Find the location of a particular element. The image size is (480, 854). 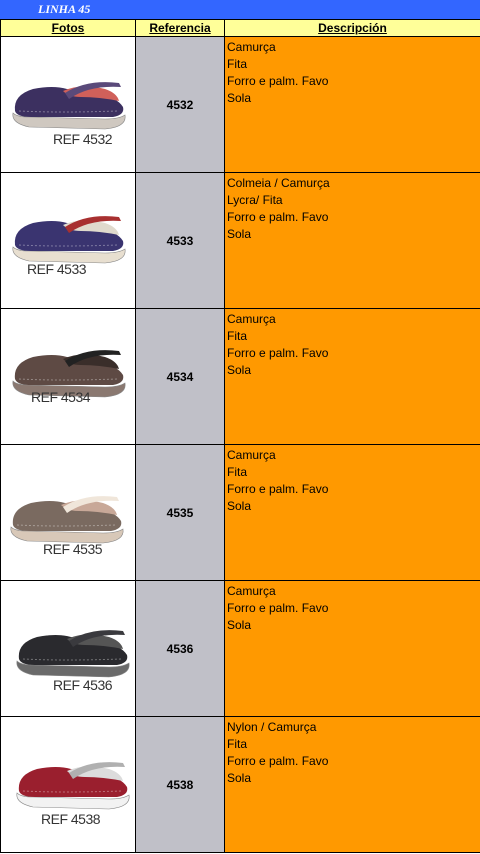

product-photo-cell: REF 4532 is located at coordinates (68, 104).